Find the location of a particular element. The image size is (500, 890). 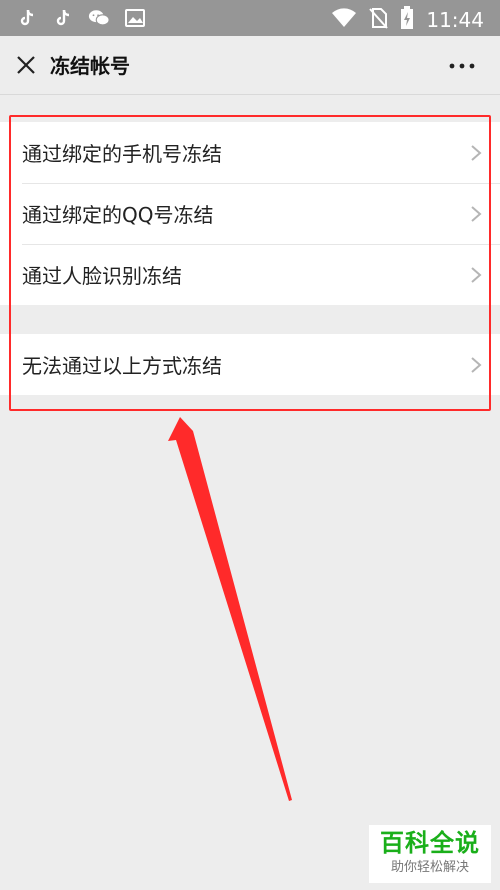

watermark-logo: 百科全说 助你轻松解决 is located at coordinates (430, 854).